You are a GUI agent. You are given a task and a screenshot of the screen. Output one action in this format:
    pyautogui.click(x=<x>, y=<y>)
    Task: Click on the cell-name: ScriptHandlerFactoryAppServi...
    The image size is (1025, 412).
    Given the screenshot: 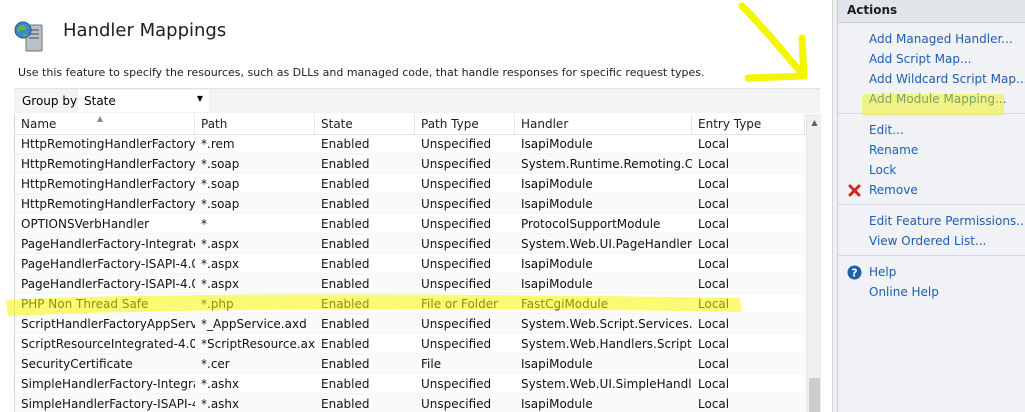 What is the action you would take?
    pyautogui.click(x=108, y=324)
    